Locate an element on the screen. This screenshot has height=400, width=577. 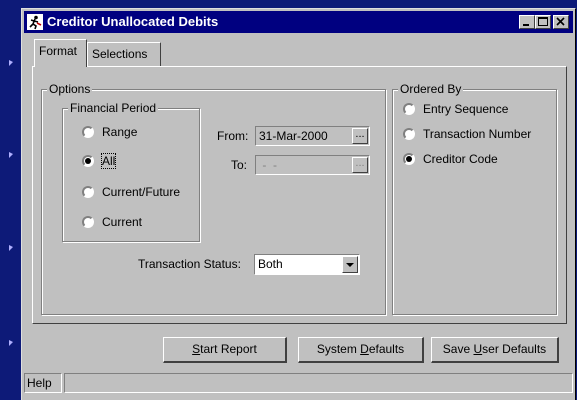
minimize-button is located at coordinates (527, 22).